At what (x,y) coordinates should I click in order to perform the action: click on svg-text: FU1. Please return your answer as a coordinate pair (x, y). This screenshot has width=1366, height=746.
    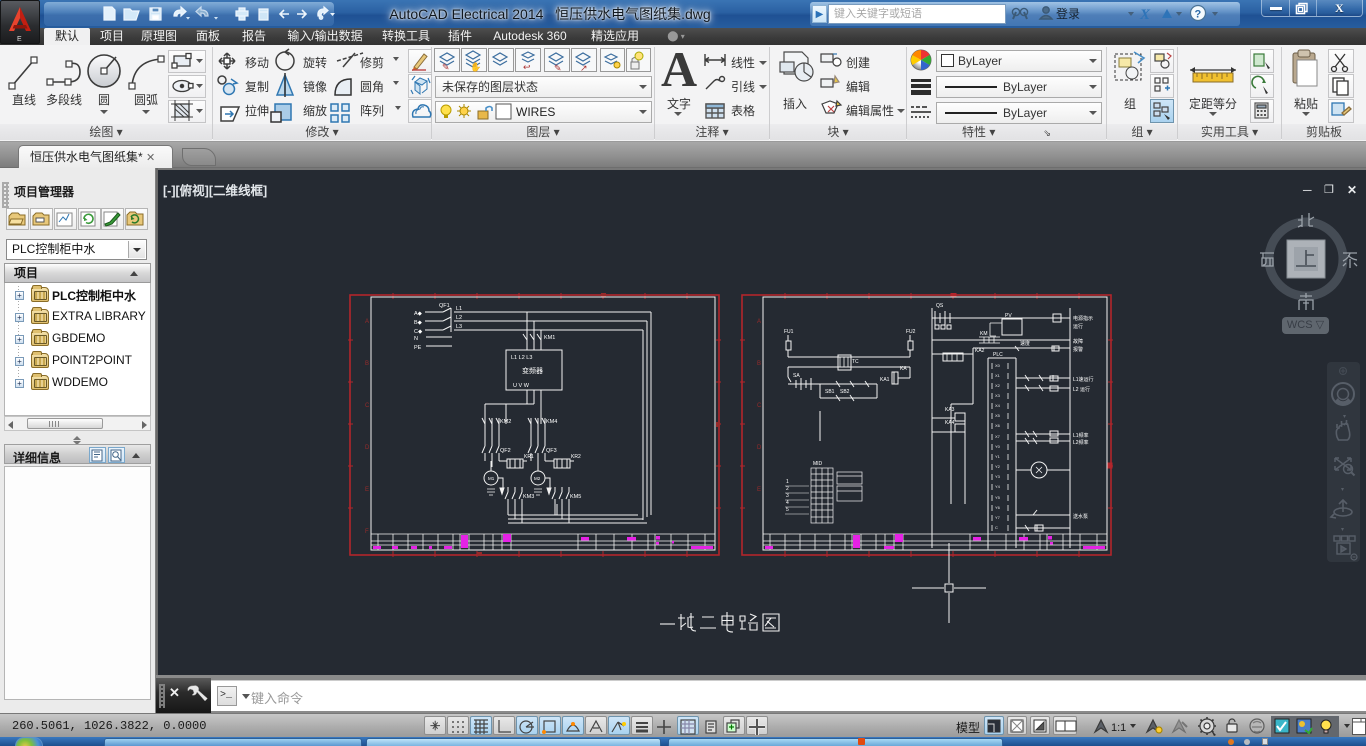
    Looking at the image, I should click on (789, 332).